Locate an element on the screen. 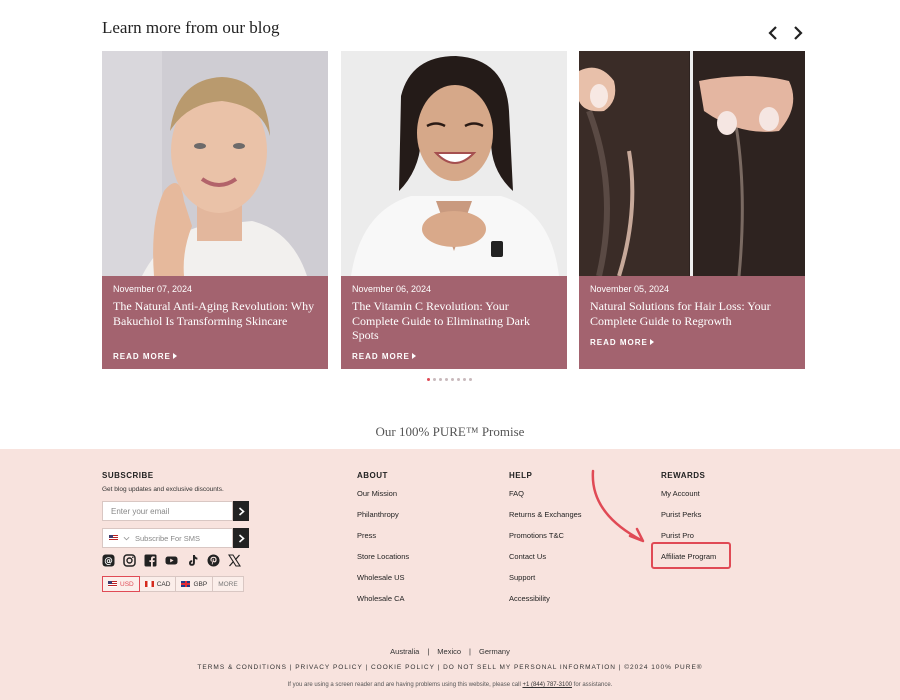 The height and width of the screenshot is (700, 900). footer-link-wholesale-ca: Wholesale CA is located at coordinates (381, 598).